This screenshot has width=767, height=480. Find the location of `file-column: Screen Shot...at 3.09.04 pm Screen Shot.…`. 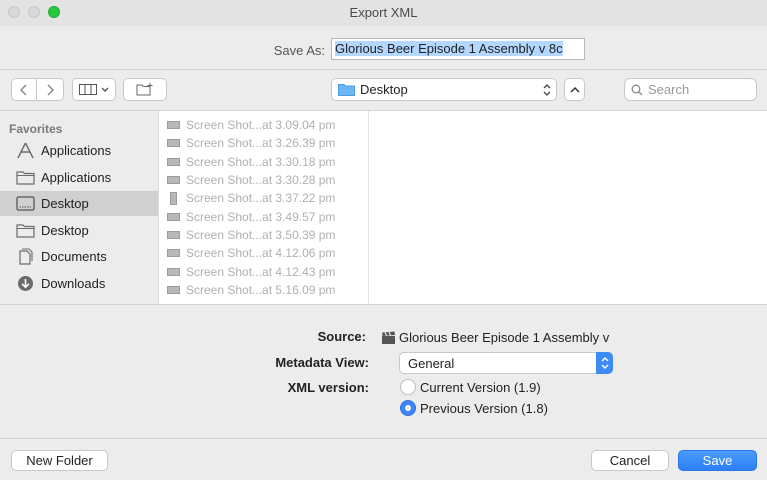

file-column: Screen Shot...at 3.09.04 pm Screen Shot.… is located at coordinates (264, 207).